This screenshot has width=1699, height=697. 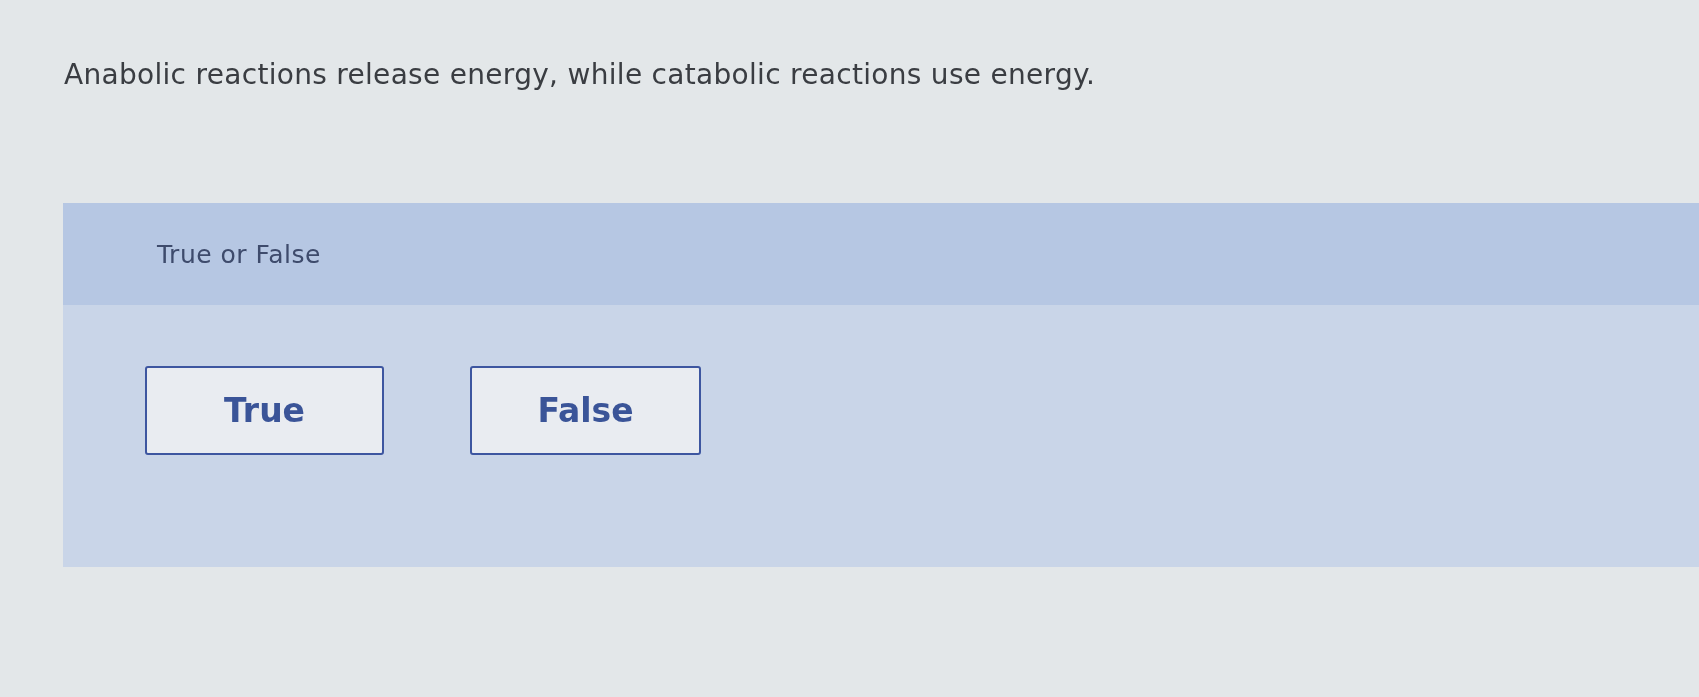 What do you see at coordinates (264, 410) in the screenshot?
I see `answer-option-button: True` at bounding box center [264, 410].